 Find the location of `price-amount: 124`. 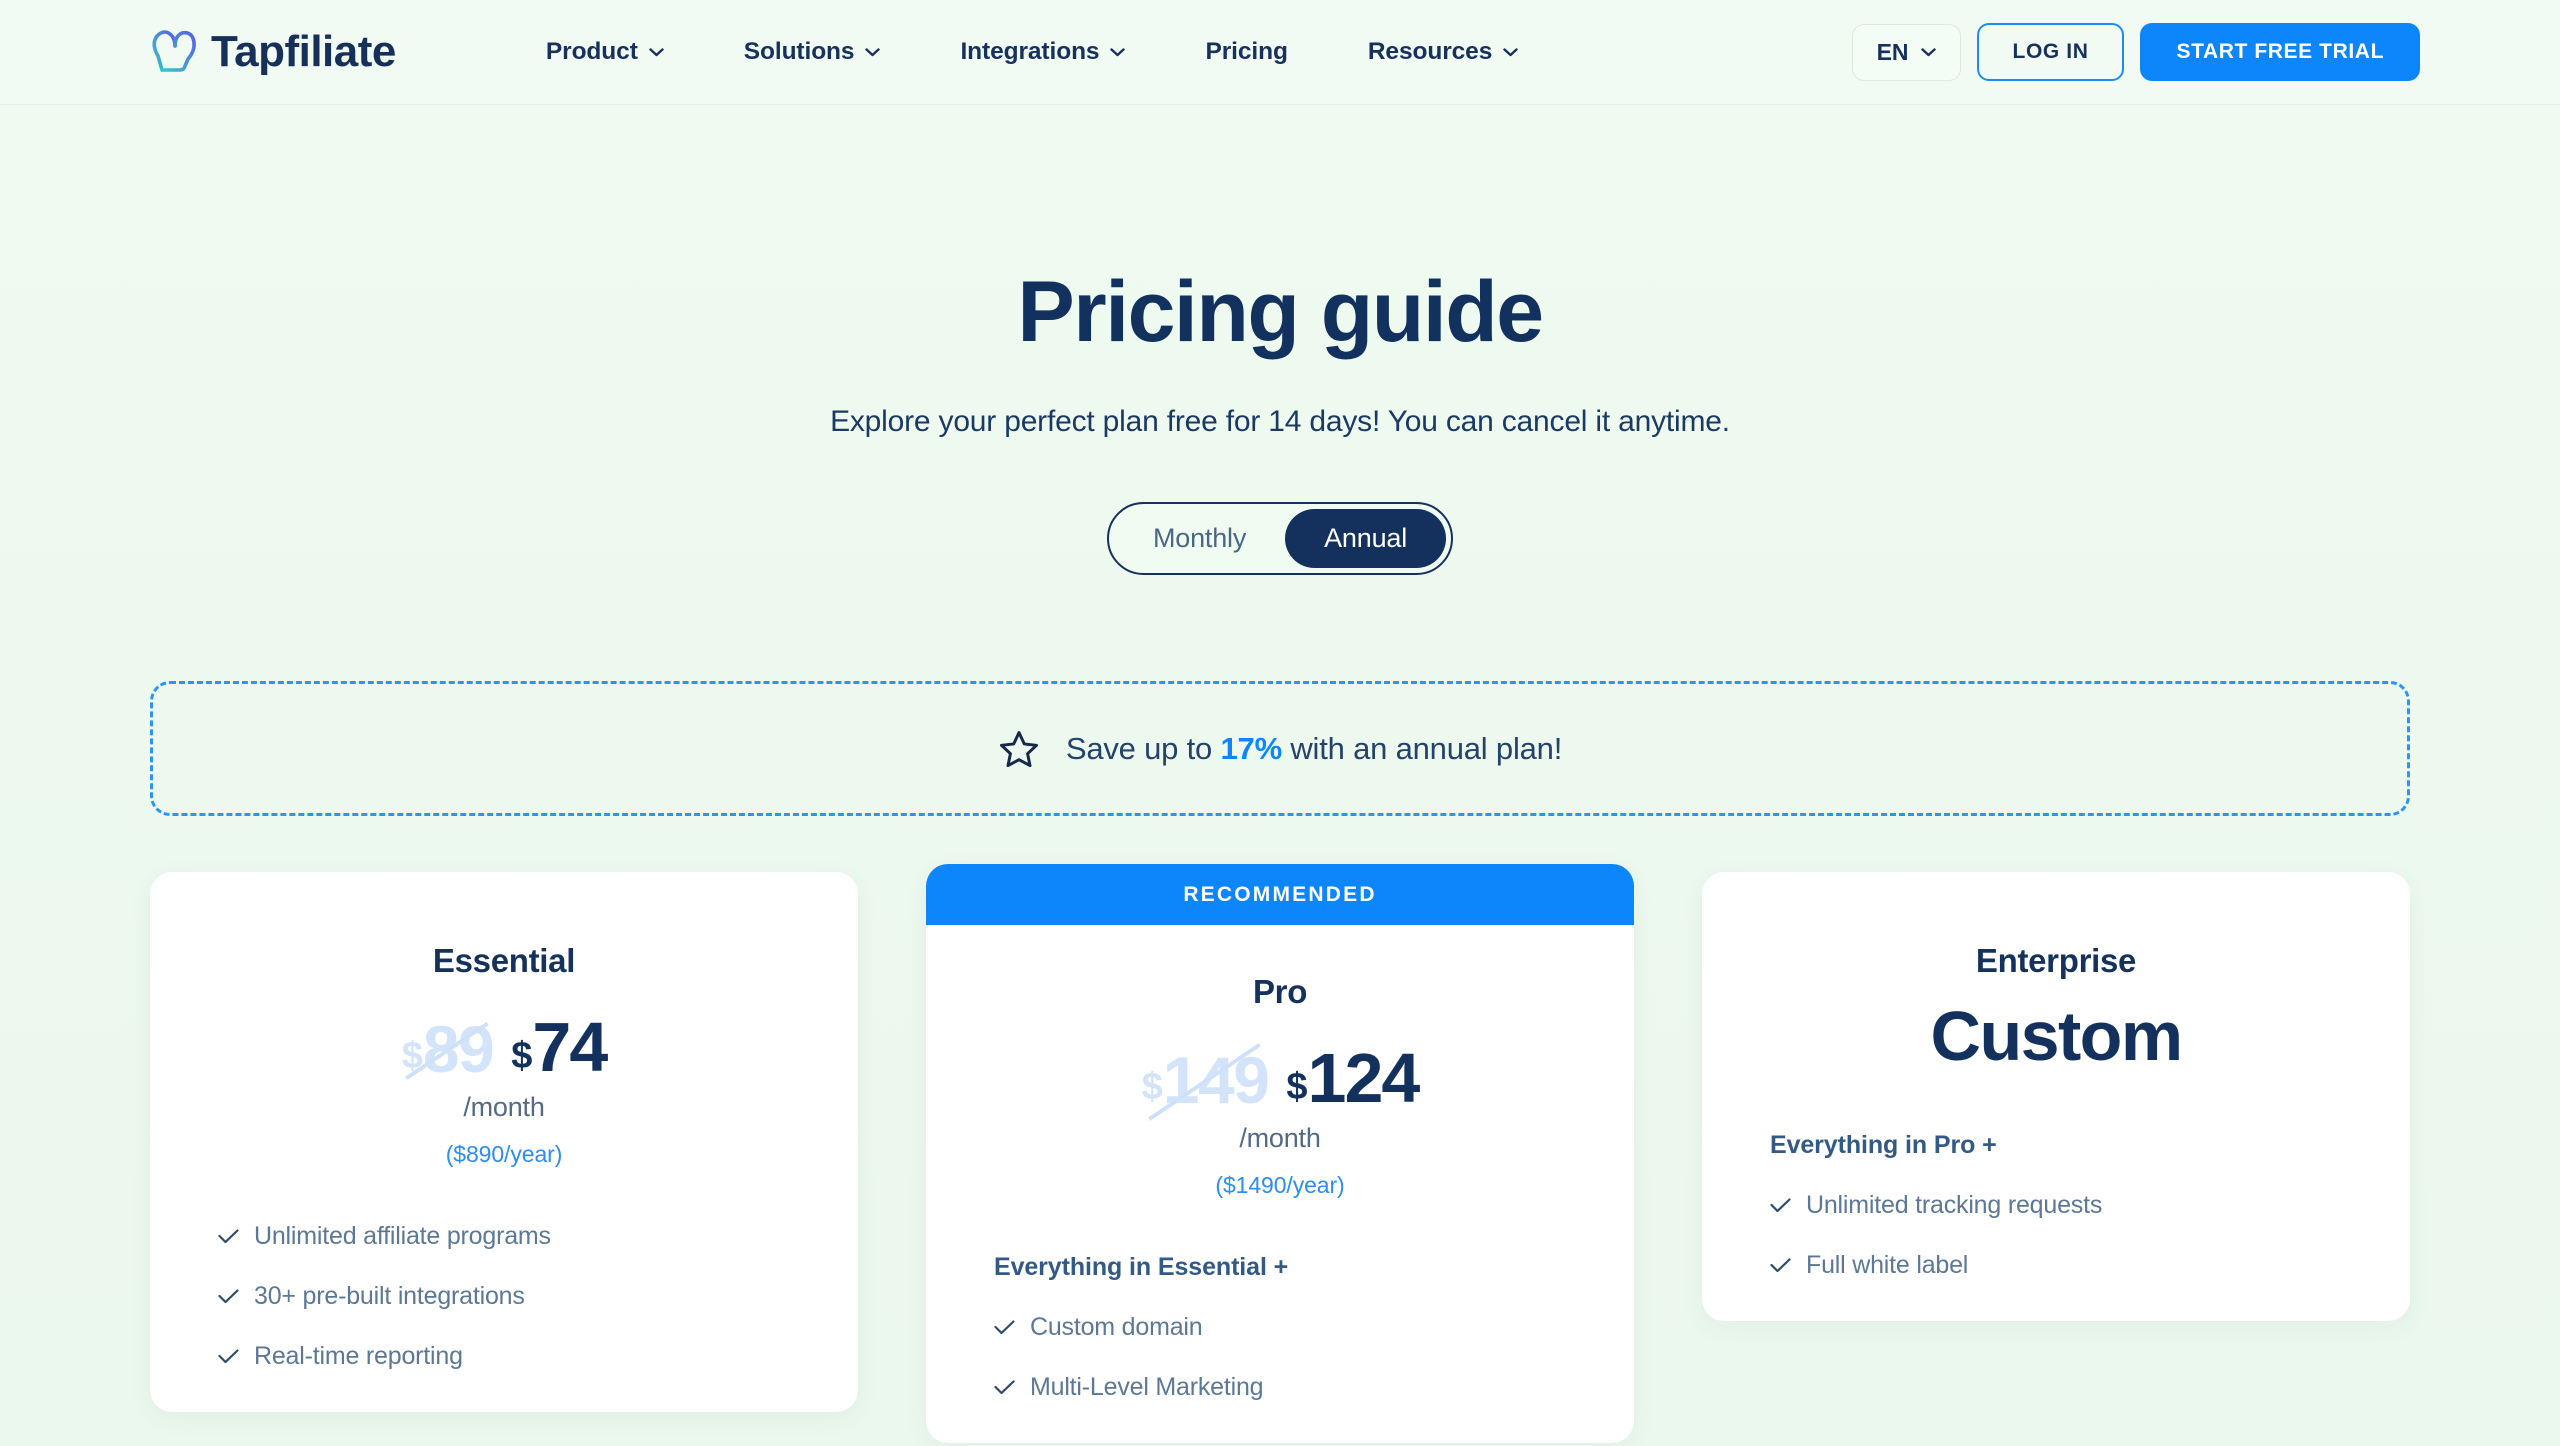

price-amount: 124 is located at coordinates (1364, 1077).